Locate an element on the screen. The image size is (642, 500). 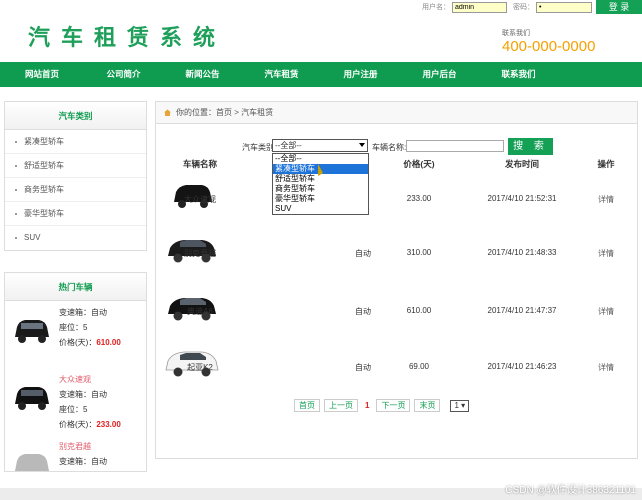
username-label: 用户名： is located at coordinates (436, 7).